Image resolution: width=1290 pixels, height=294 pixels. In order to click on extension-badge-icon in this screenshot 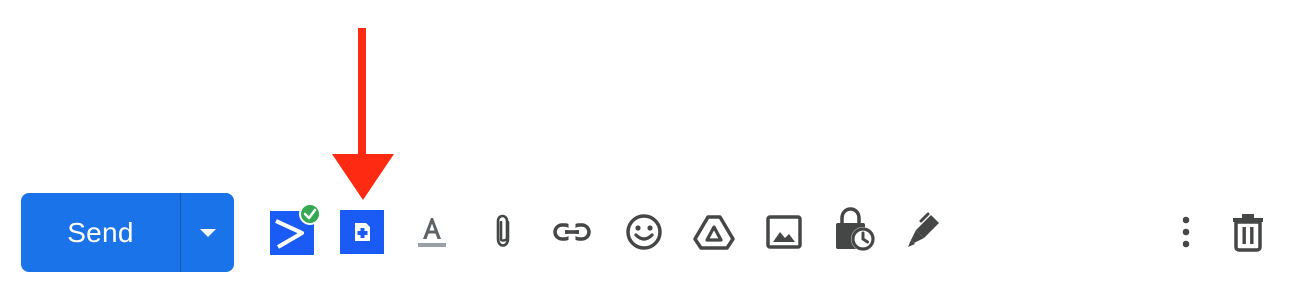, I will do `click(295, 229)`.